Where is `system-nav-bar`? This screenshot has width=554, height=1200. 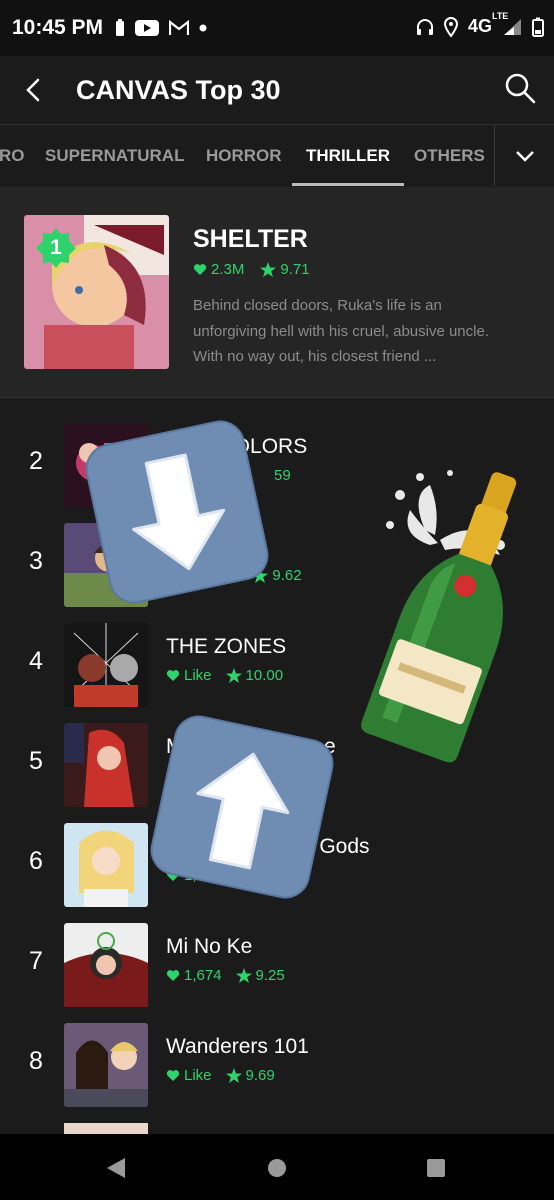
system-nav-bar is located at coordinates (277, 1167).